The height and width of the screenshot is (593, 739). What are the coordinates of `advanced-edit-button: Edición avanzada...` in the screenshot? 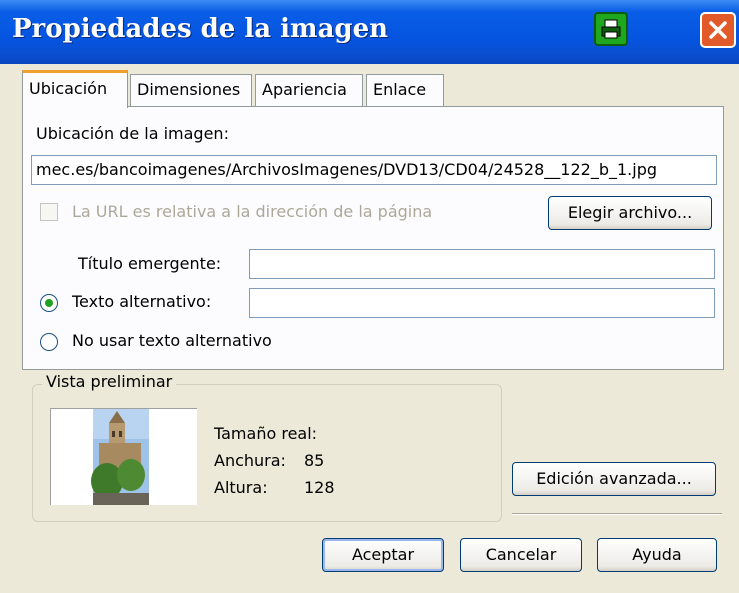 It's located at (614, 479).